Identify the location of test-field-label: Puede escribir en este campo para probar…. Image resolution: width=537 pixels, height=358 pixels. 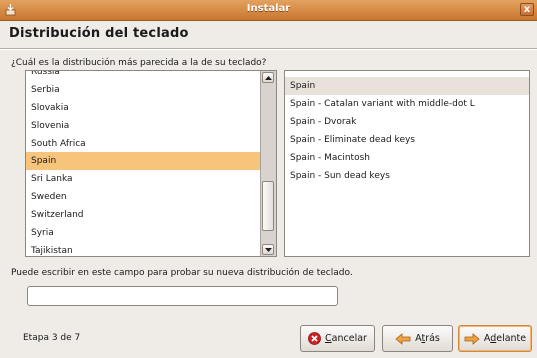
(182, 273).